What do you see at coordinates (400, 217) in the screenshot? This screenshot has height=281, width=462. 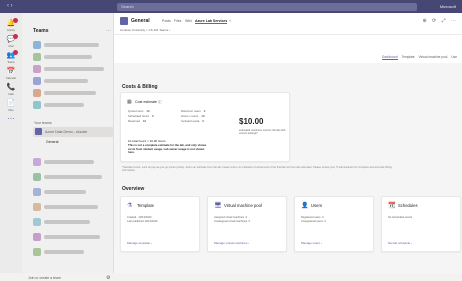 I see `card-detail: No scheduled events` at bounding box center [400, 217].